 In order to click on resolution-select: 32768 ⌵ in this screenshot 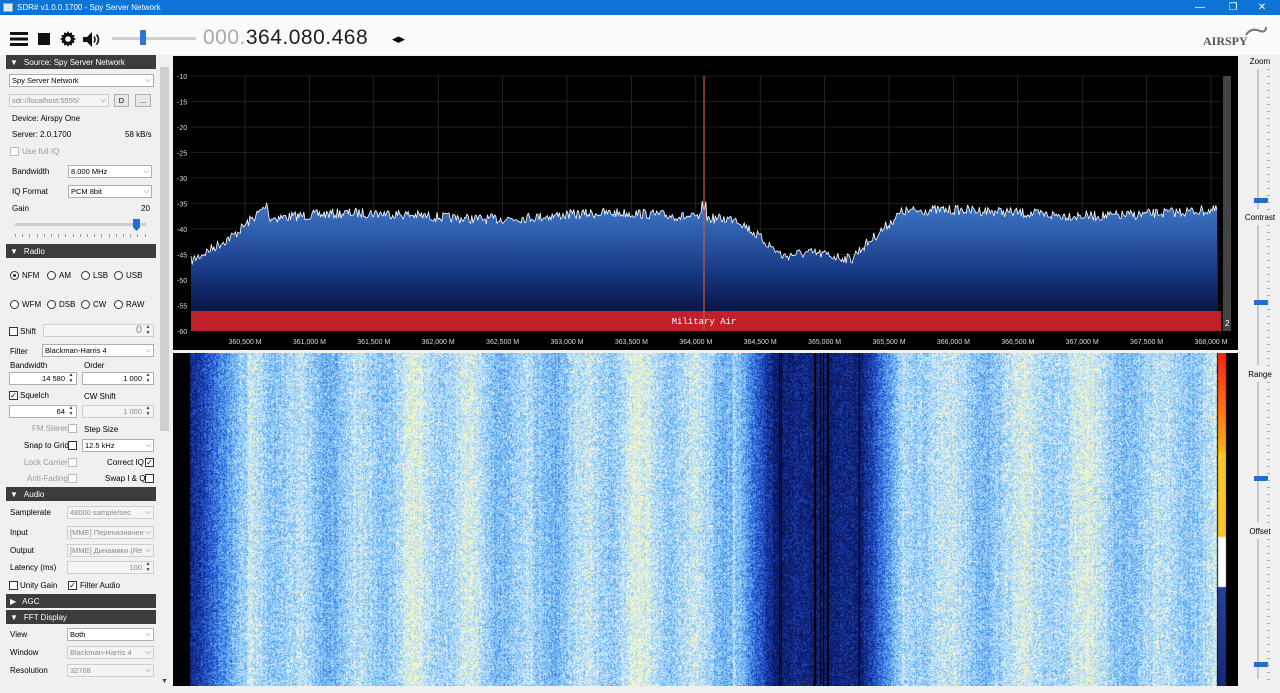, I will do `click(110, 670)`.